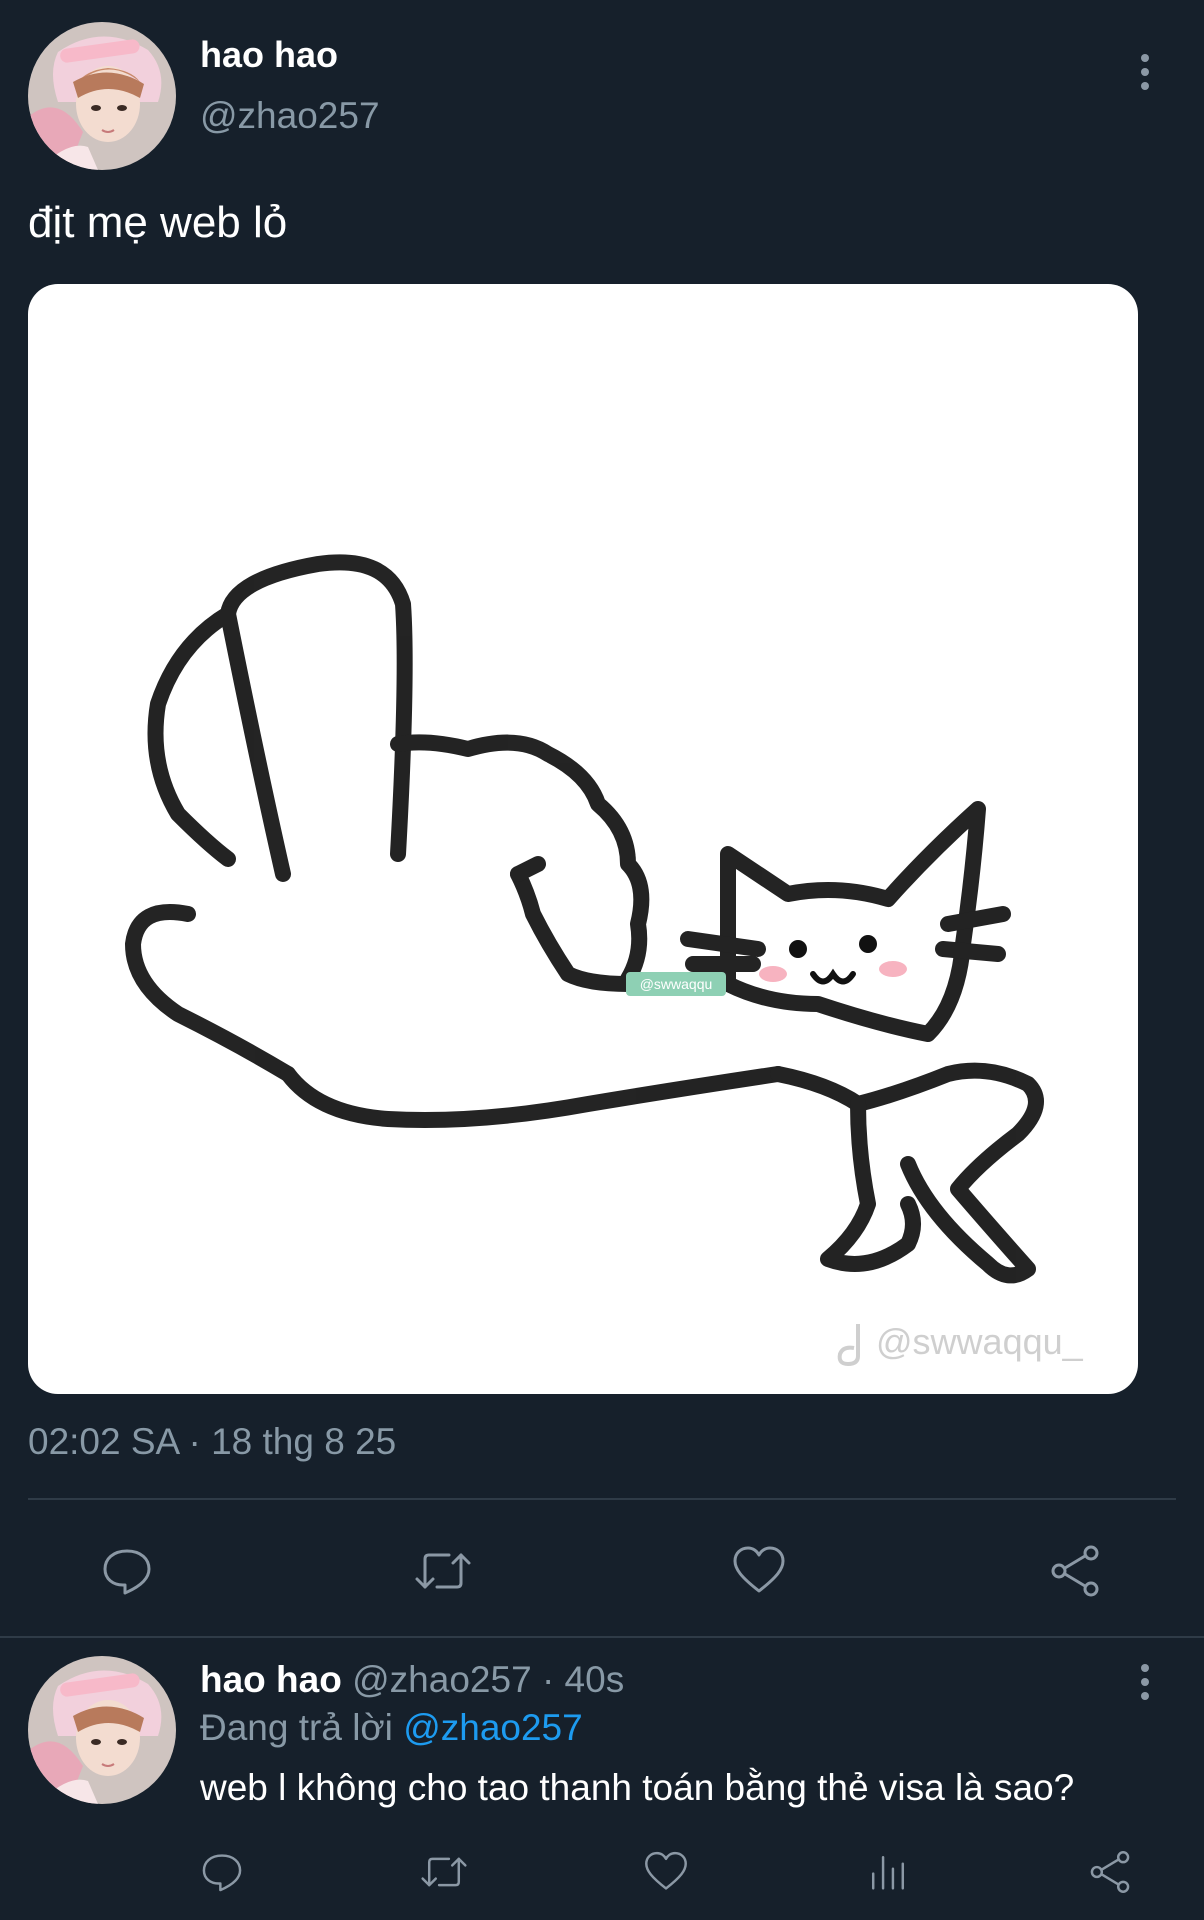 The width and height of the screenshot is (1204, 1920). I want to click on replying-to-prefix: Đang trả lời, so click(296, 1727).